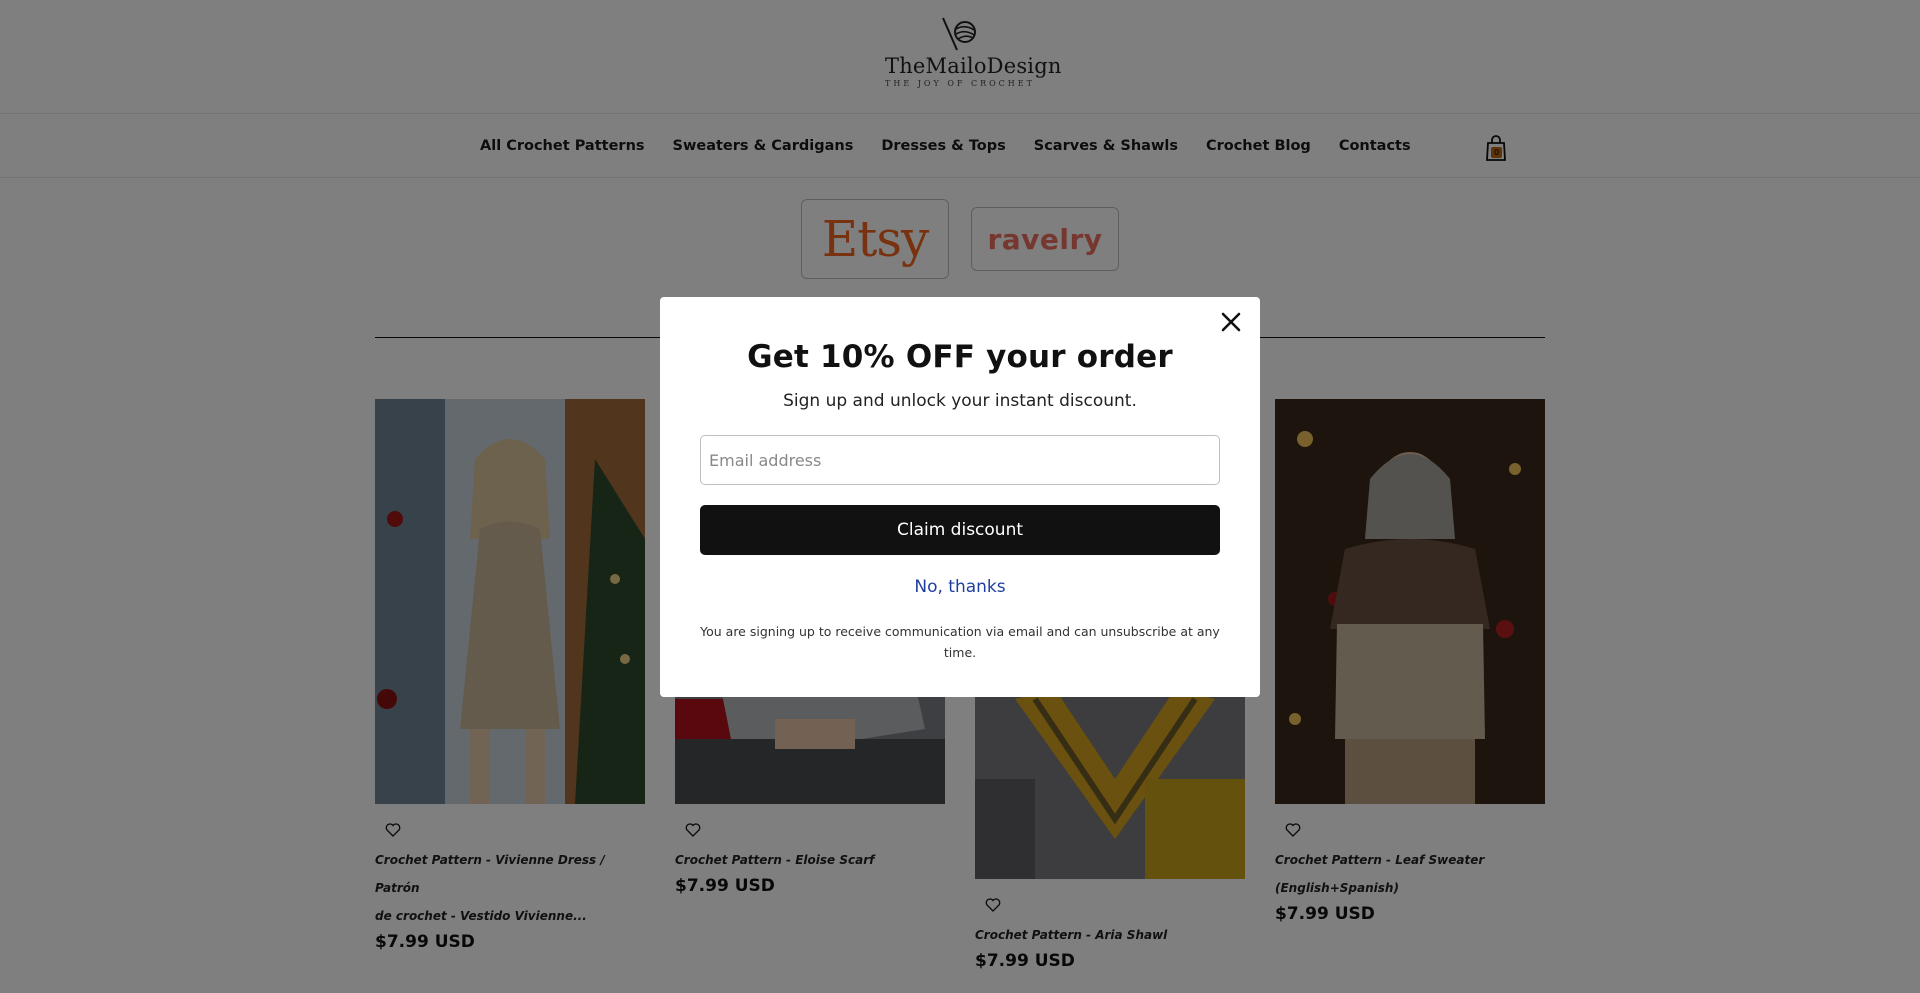 The height and width of the screenshot is (993, 1920). I want to click on no-thanks-button: No, thanks, so click(959, 587).